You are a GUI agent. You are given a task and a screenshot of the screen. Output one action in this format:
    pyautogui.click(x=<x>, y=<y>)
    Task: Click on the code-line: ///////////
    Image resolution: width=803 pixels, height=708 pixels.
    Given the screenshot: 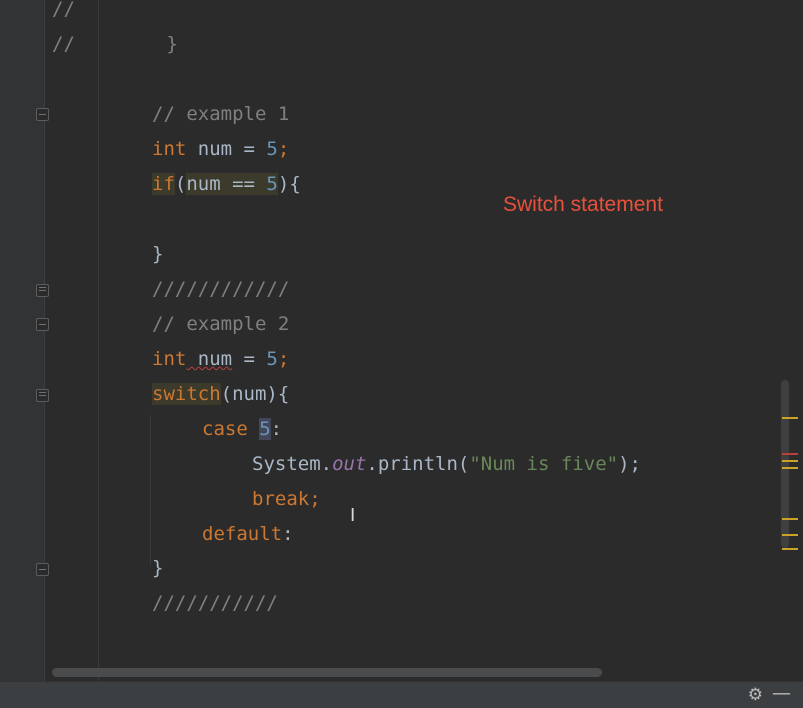 What is the action you would take?
    pyautogui.click(x=215, y=603)
    